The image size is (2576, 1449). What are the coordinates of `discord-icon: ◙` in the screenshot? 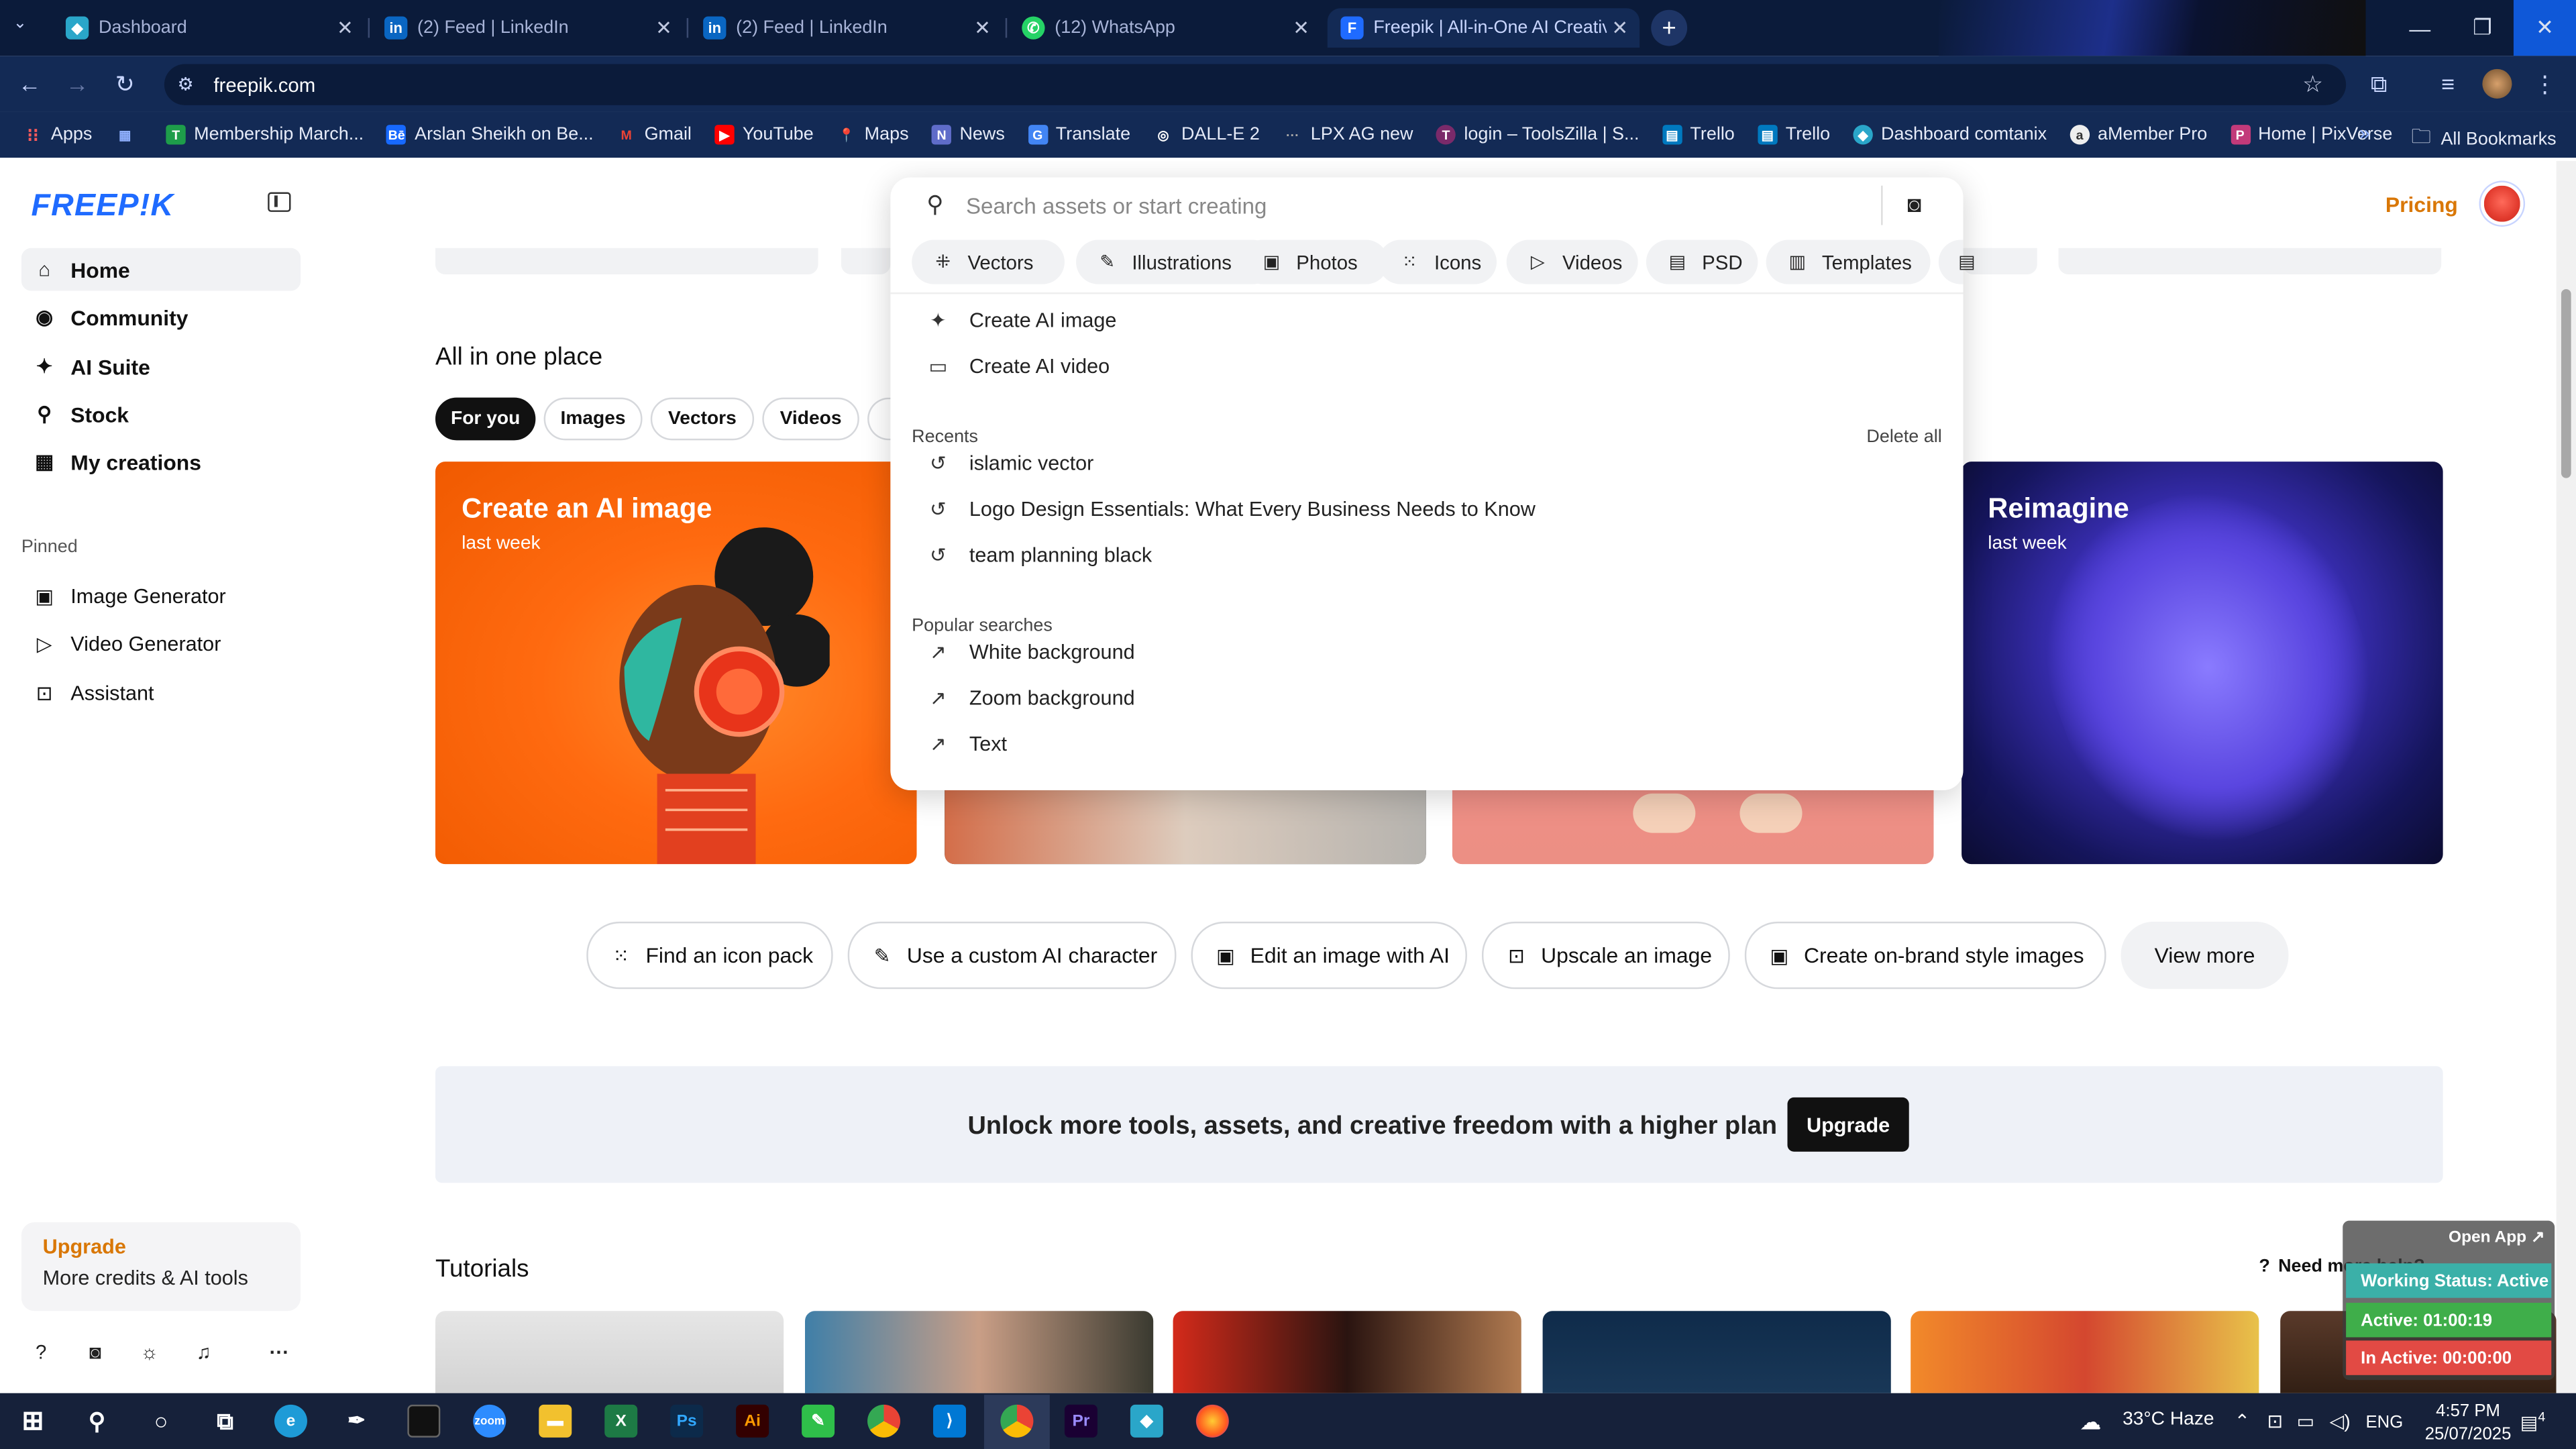 It's located at (95, 1351).